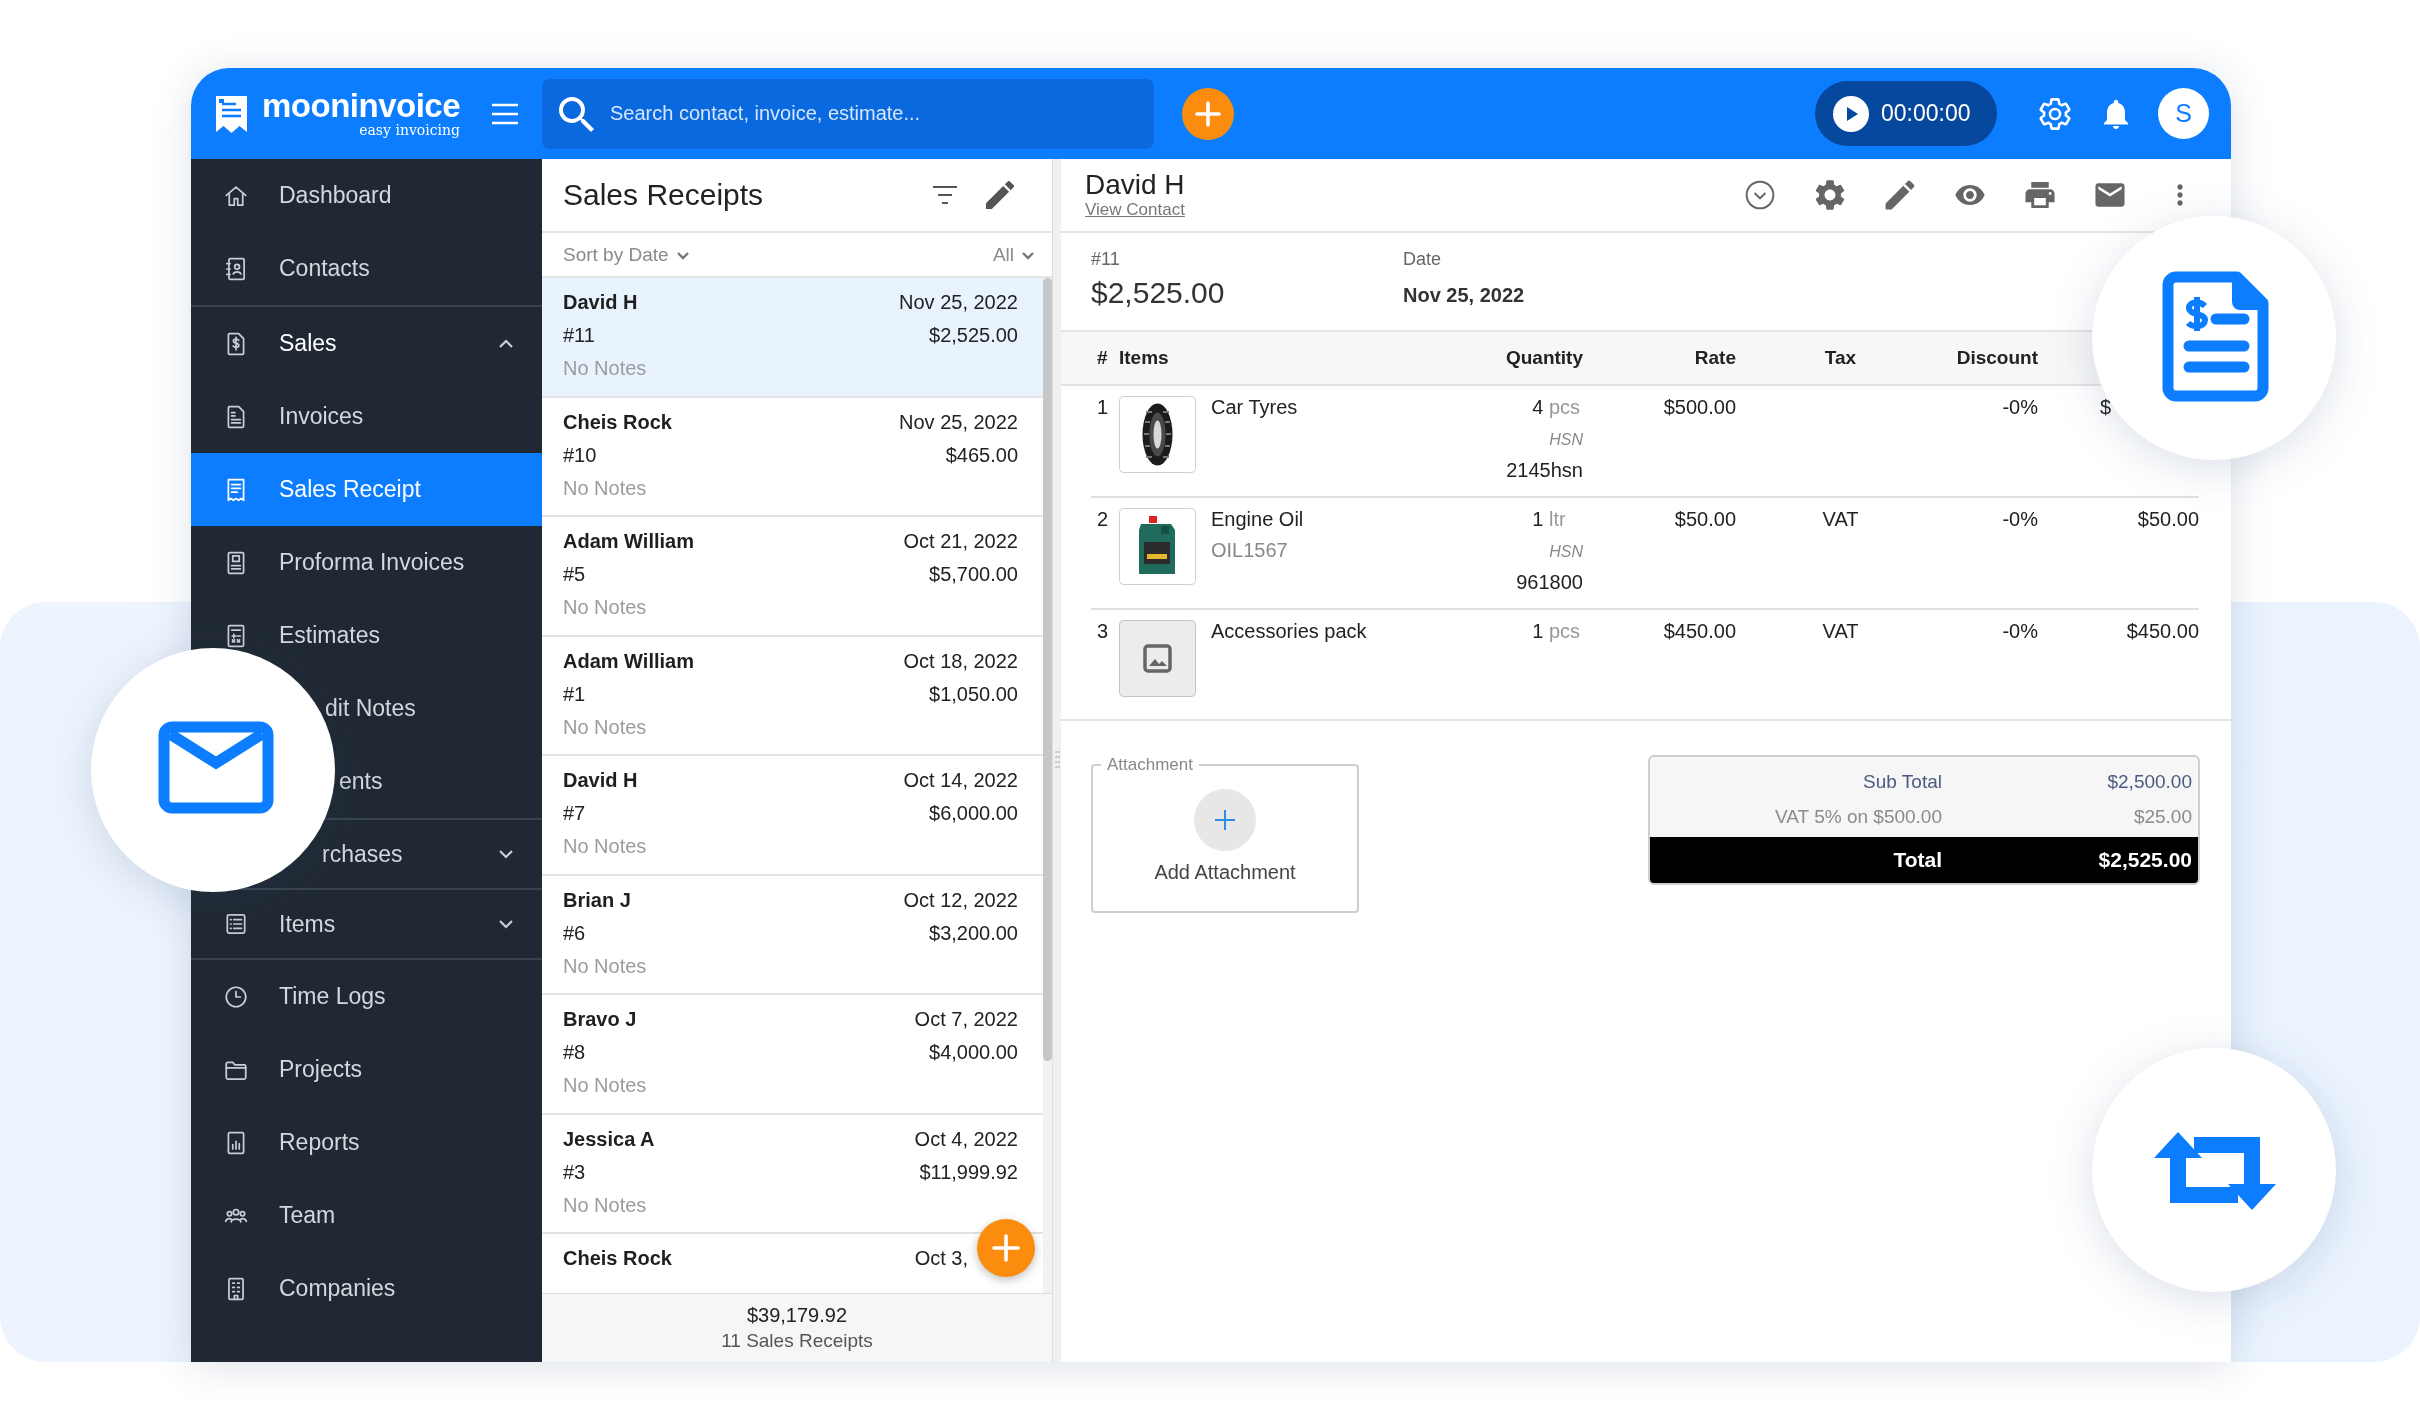  Describe the element at coordinates (366, 562) in the screenshot. I see `sidebar-item: Proforma Invoices` at that location.